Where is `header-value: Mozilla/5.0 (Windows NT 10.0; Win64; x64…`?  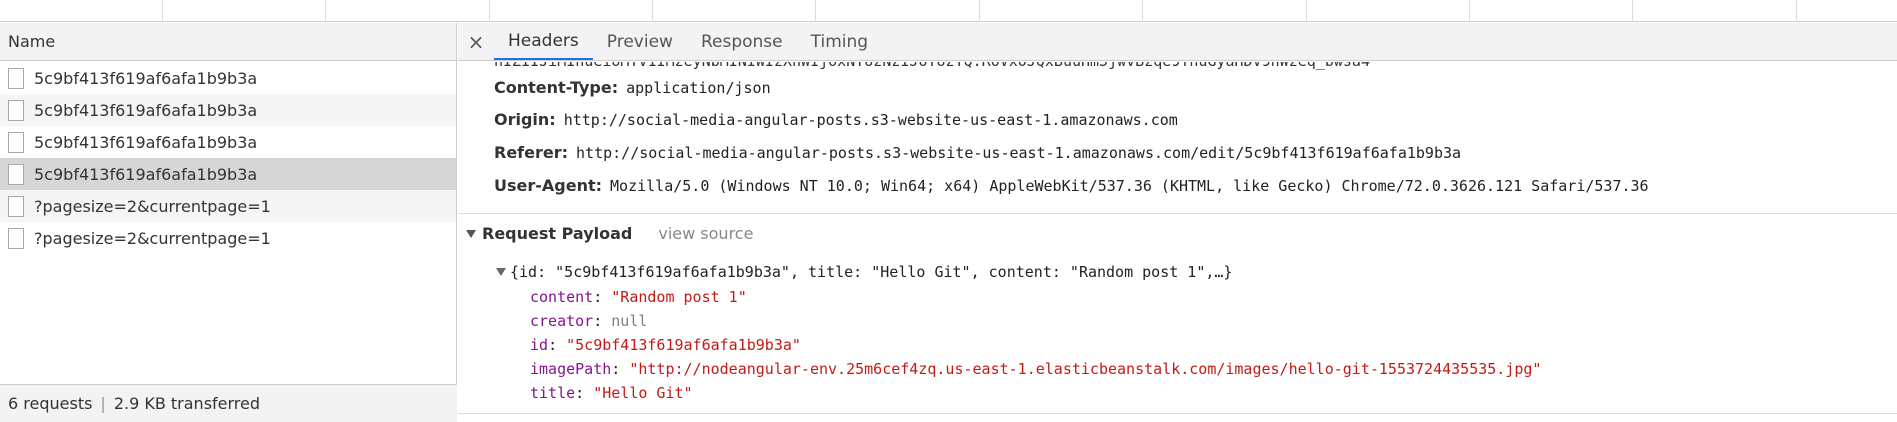 header-value: Mozilla/5.0 (Windows NT 10.0; Win64; x64… is located at coordinates (1129, 186).